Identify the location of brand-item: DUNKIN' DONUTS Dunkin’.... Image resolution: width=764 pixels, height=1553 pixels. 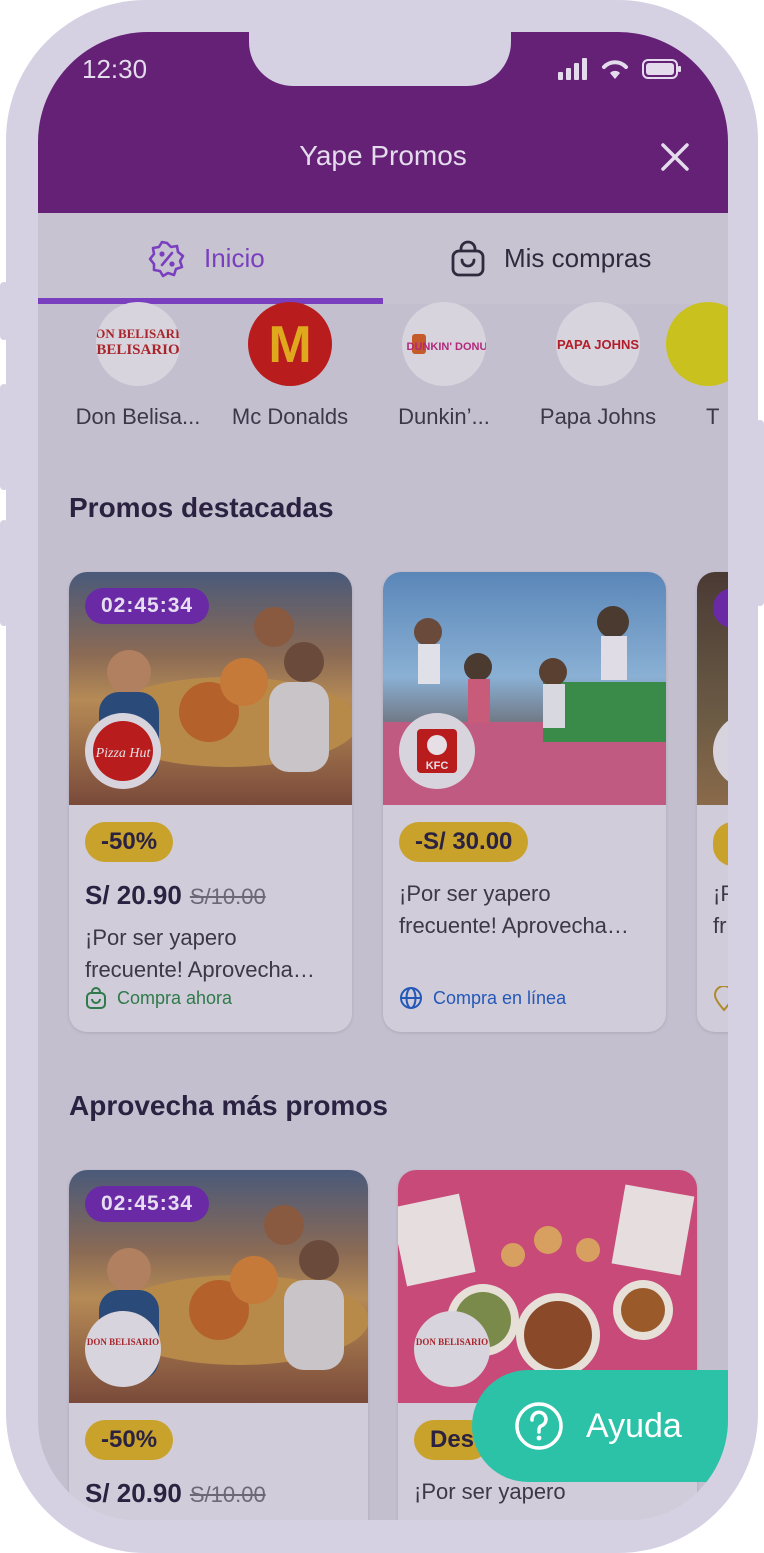
(444, 366).